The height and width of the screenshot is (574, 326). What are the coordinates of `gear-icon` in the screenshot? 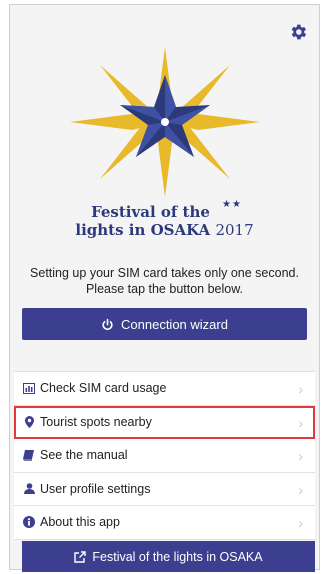 It's located at (299, 32).